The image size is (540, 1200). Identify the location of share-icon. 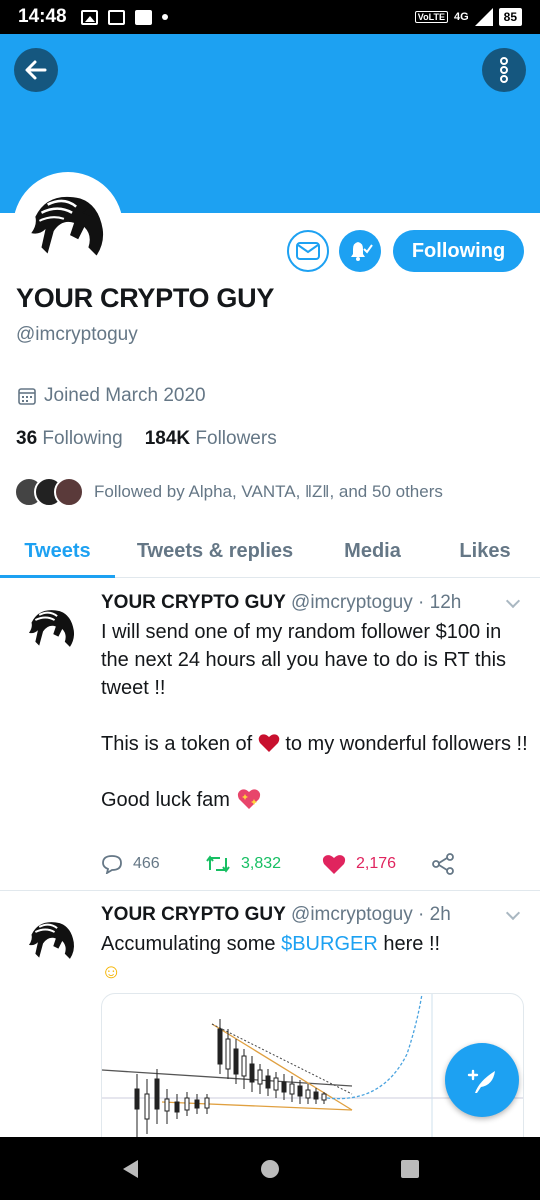
(443, 864).